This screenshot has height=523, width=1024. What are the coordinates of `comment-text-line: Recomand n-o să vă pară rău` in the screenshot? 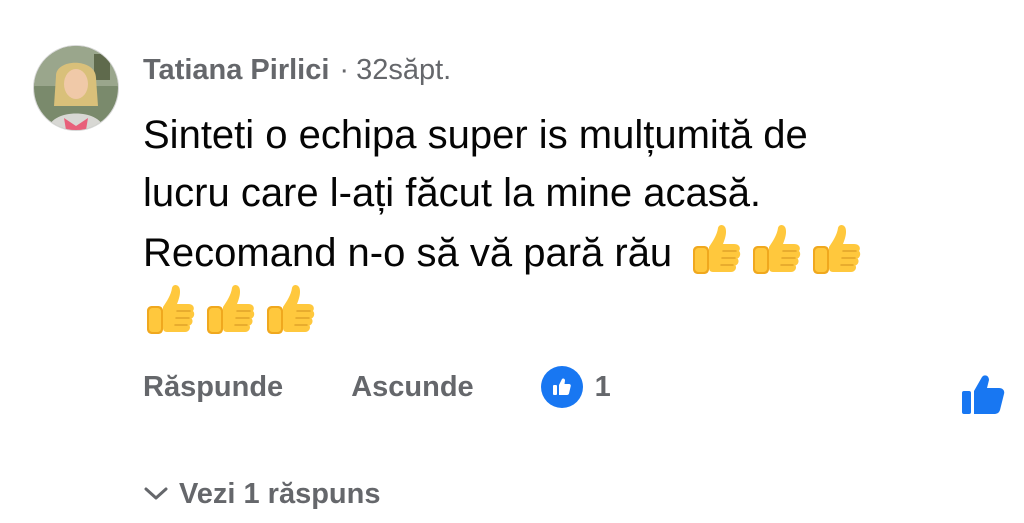 It's located at (408, 253).